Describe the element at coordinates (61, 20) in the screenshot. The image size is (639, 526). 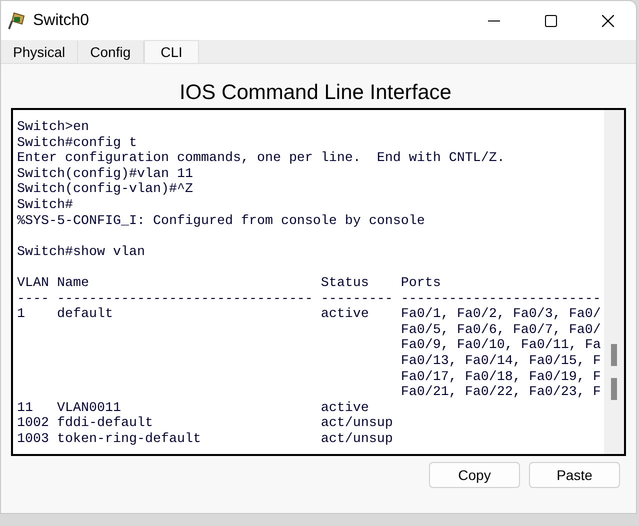
I see `window-title: Switch0` at that location.